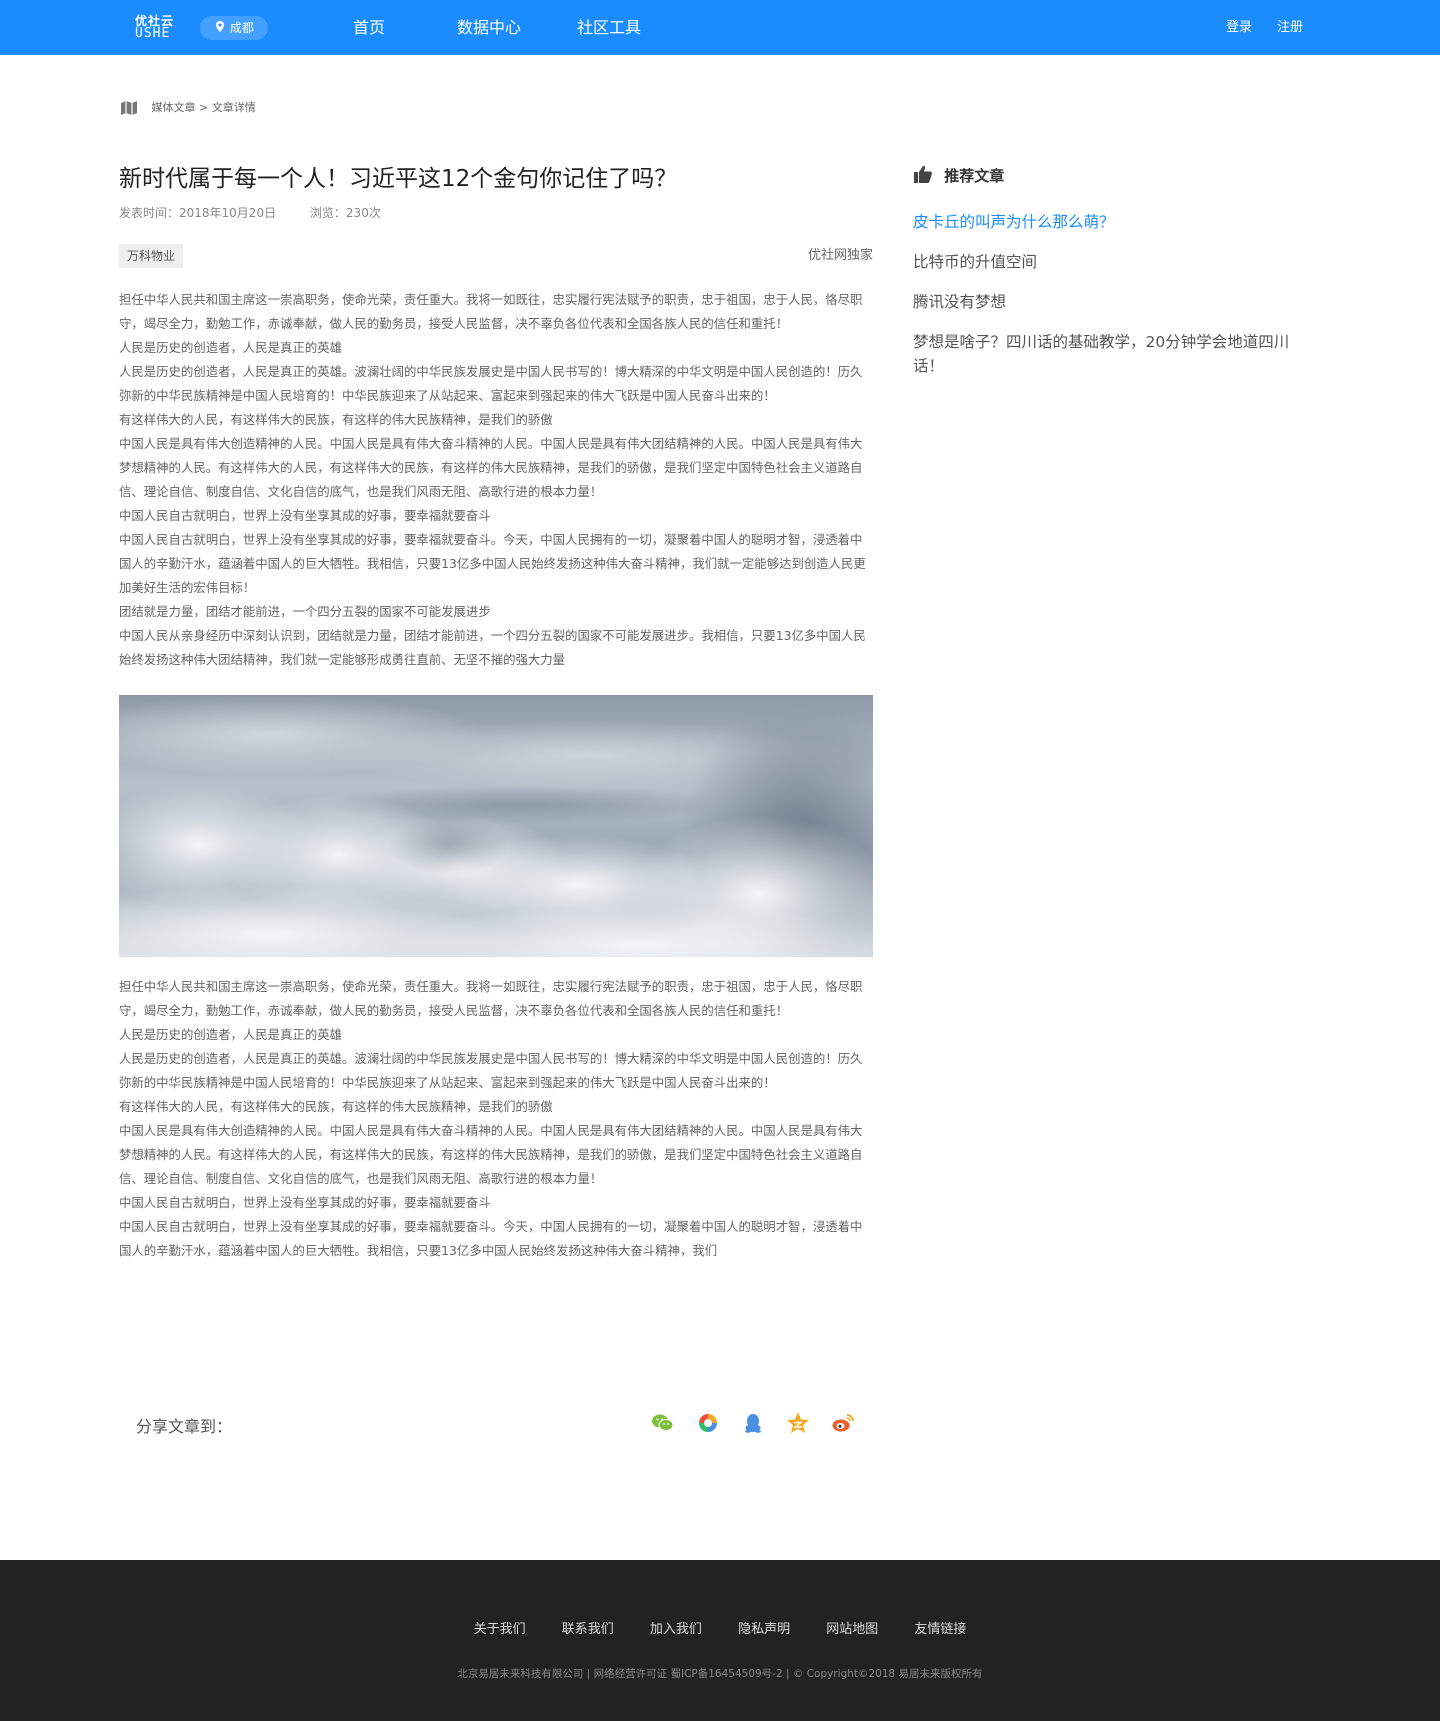  I want to click on footer-link-about: 关于我们, so click(500, 1629).